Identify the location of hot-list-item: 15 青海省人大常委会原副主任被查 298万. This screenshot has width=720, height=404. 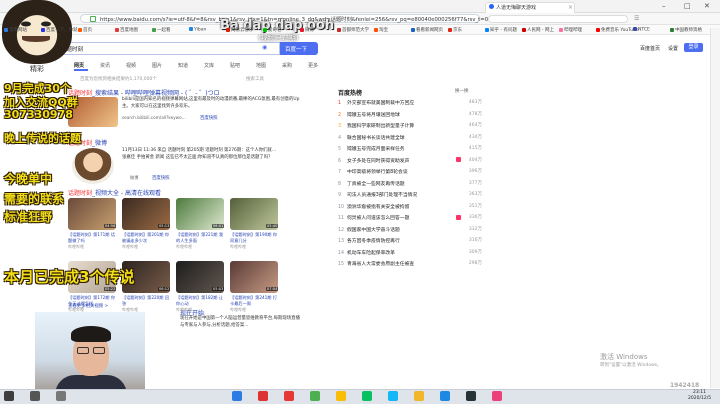
(410, 264).